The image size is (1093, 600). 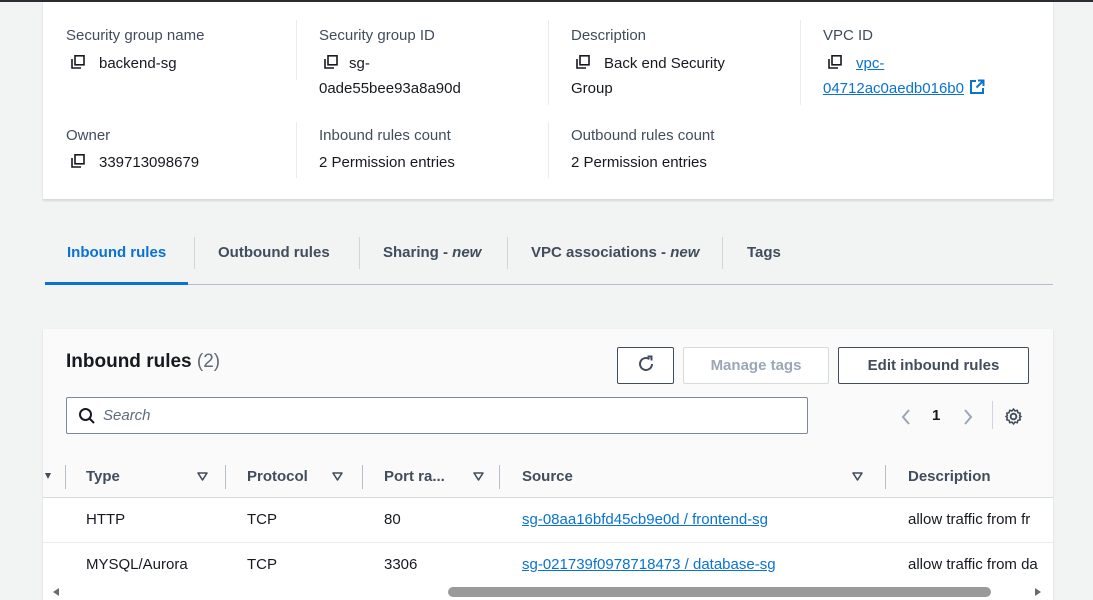 I want to click on sg-id-field: Security group ID sg- 0ade55bee93a8a90d, so click(x=431, y=63).